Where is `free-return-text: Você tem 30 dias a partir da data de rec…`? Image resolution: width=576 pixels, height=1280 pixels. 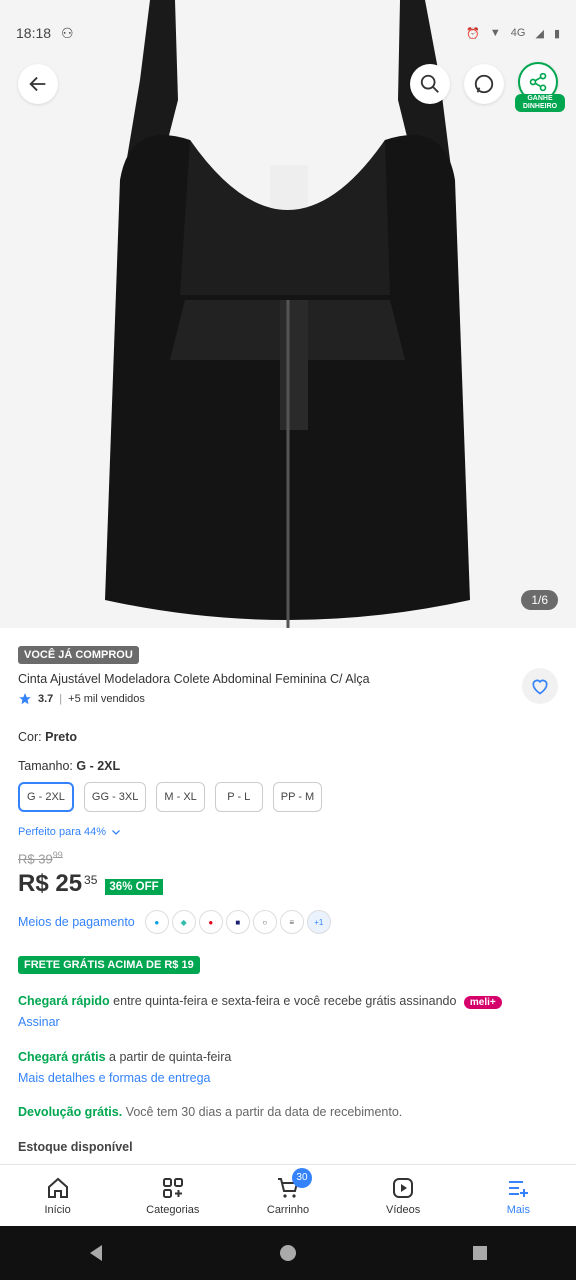
free-return-text: Você tem 30 dias a partir da data de rec… is located at coordinates (264, 1112).